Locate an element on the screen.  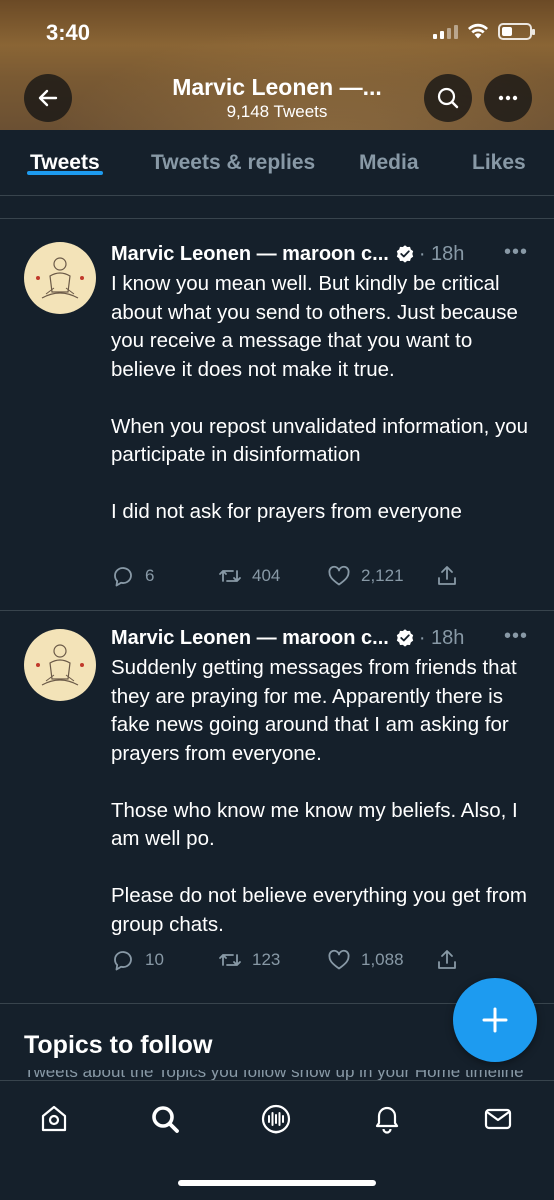
more-options-button is located at coordinates (508, 98).